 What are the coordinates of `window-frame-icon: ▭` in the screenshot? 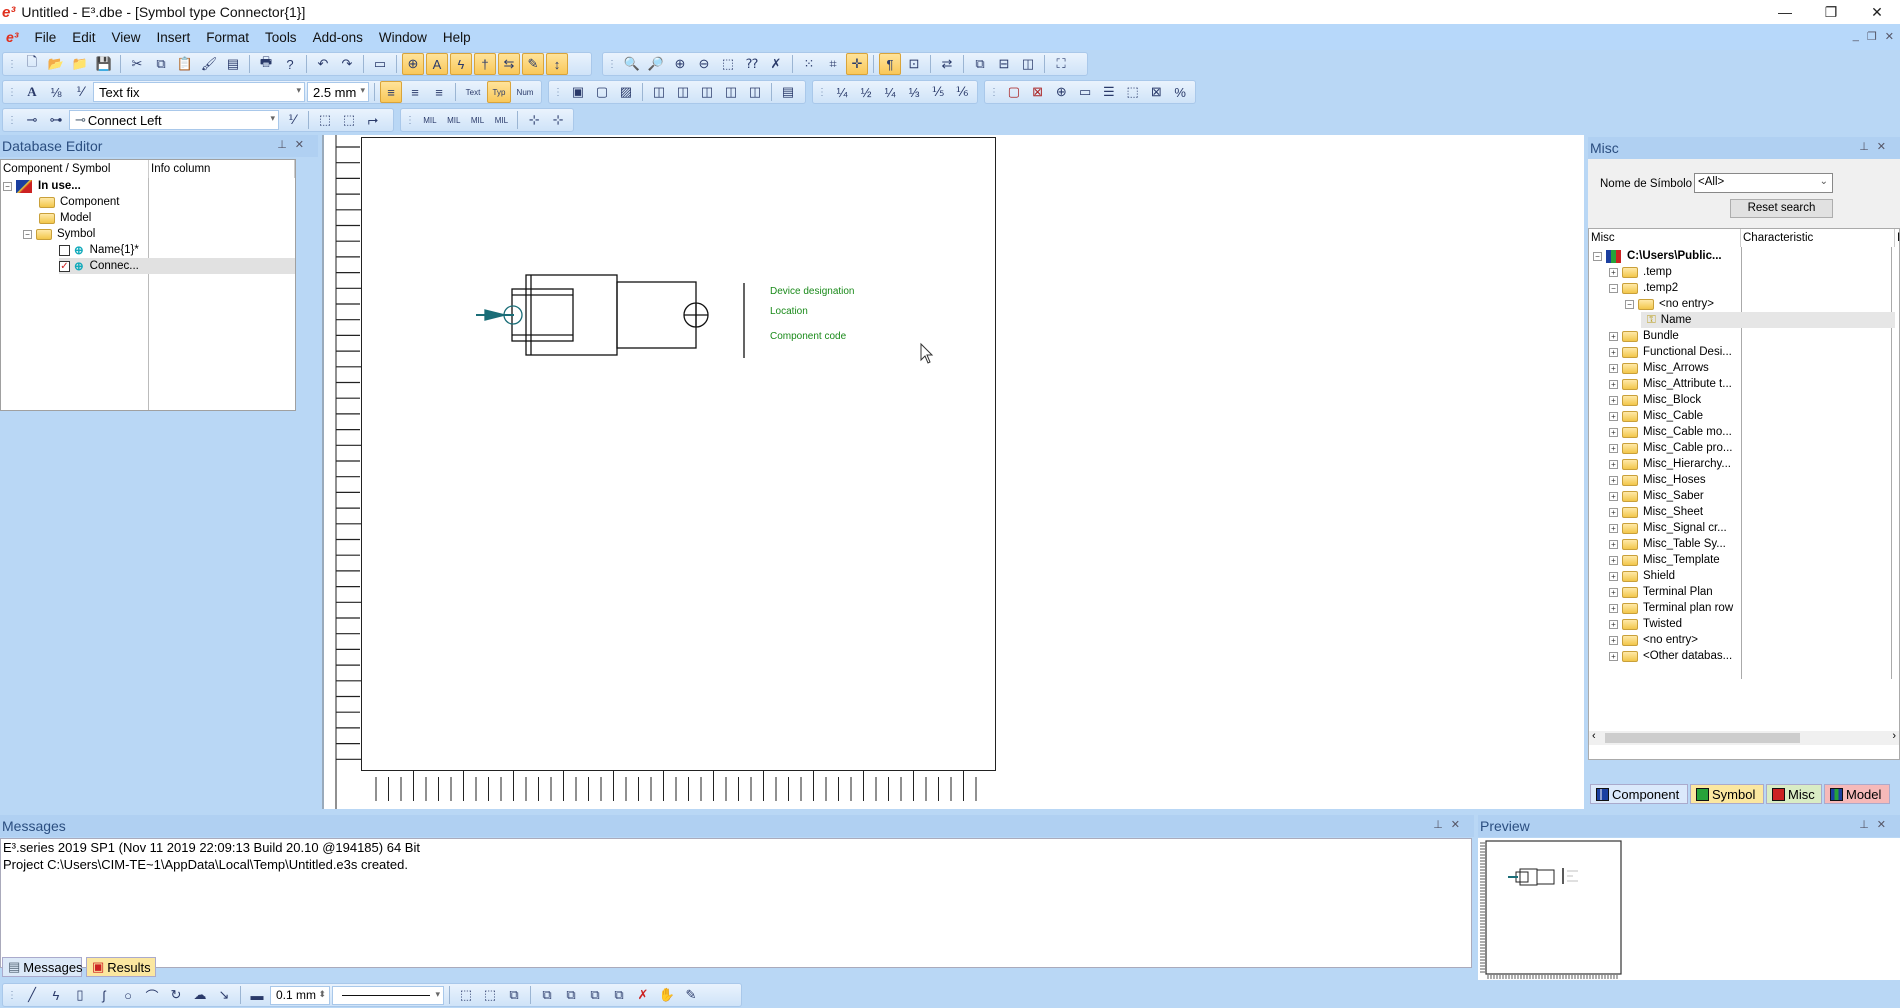 It's located at (1085, 92).